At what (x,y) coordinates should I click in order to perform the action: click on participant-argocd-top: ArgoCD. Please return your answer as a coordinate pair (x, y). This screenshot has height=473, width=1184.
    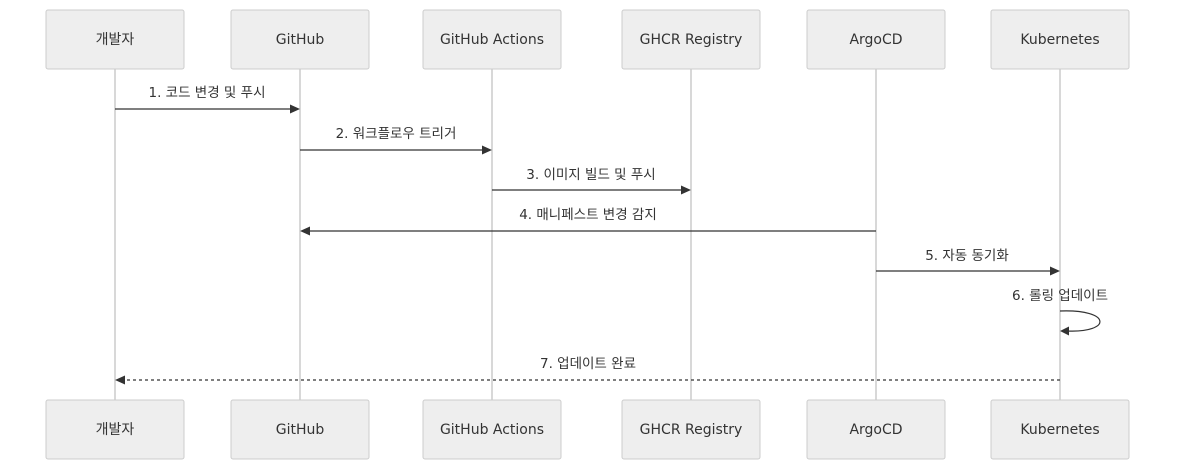
    Looking at the image, I should click on (876, 39).